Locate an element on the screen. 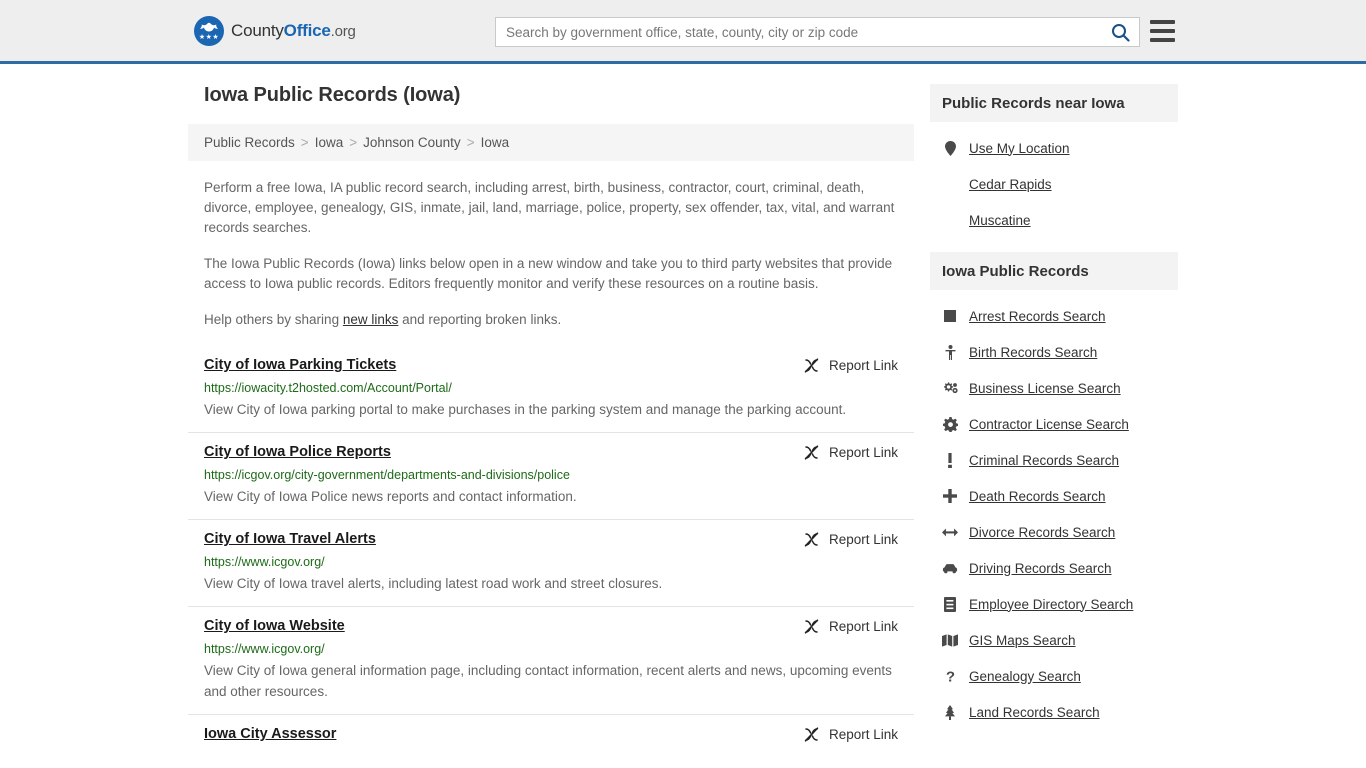 Image resolution: width=1366 pixels, height=768 pixels. site-logo: ★★★ CountyOffice.org is located at coordinates (275, 30).